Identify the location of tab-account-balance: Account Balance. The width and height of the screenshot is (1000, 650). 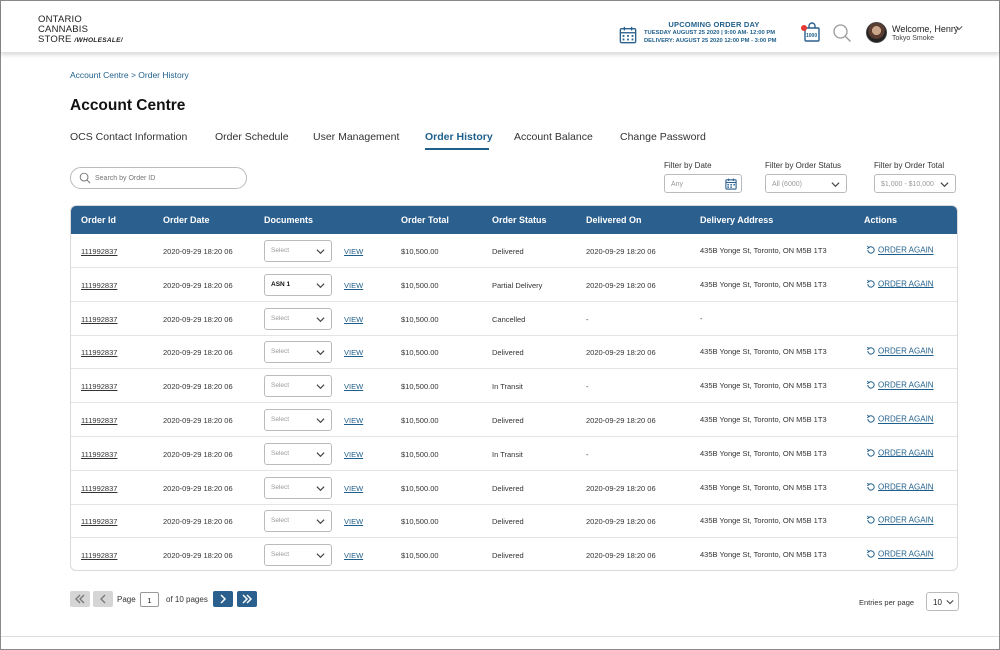
(553, 137).